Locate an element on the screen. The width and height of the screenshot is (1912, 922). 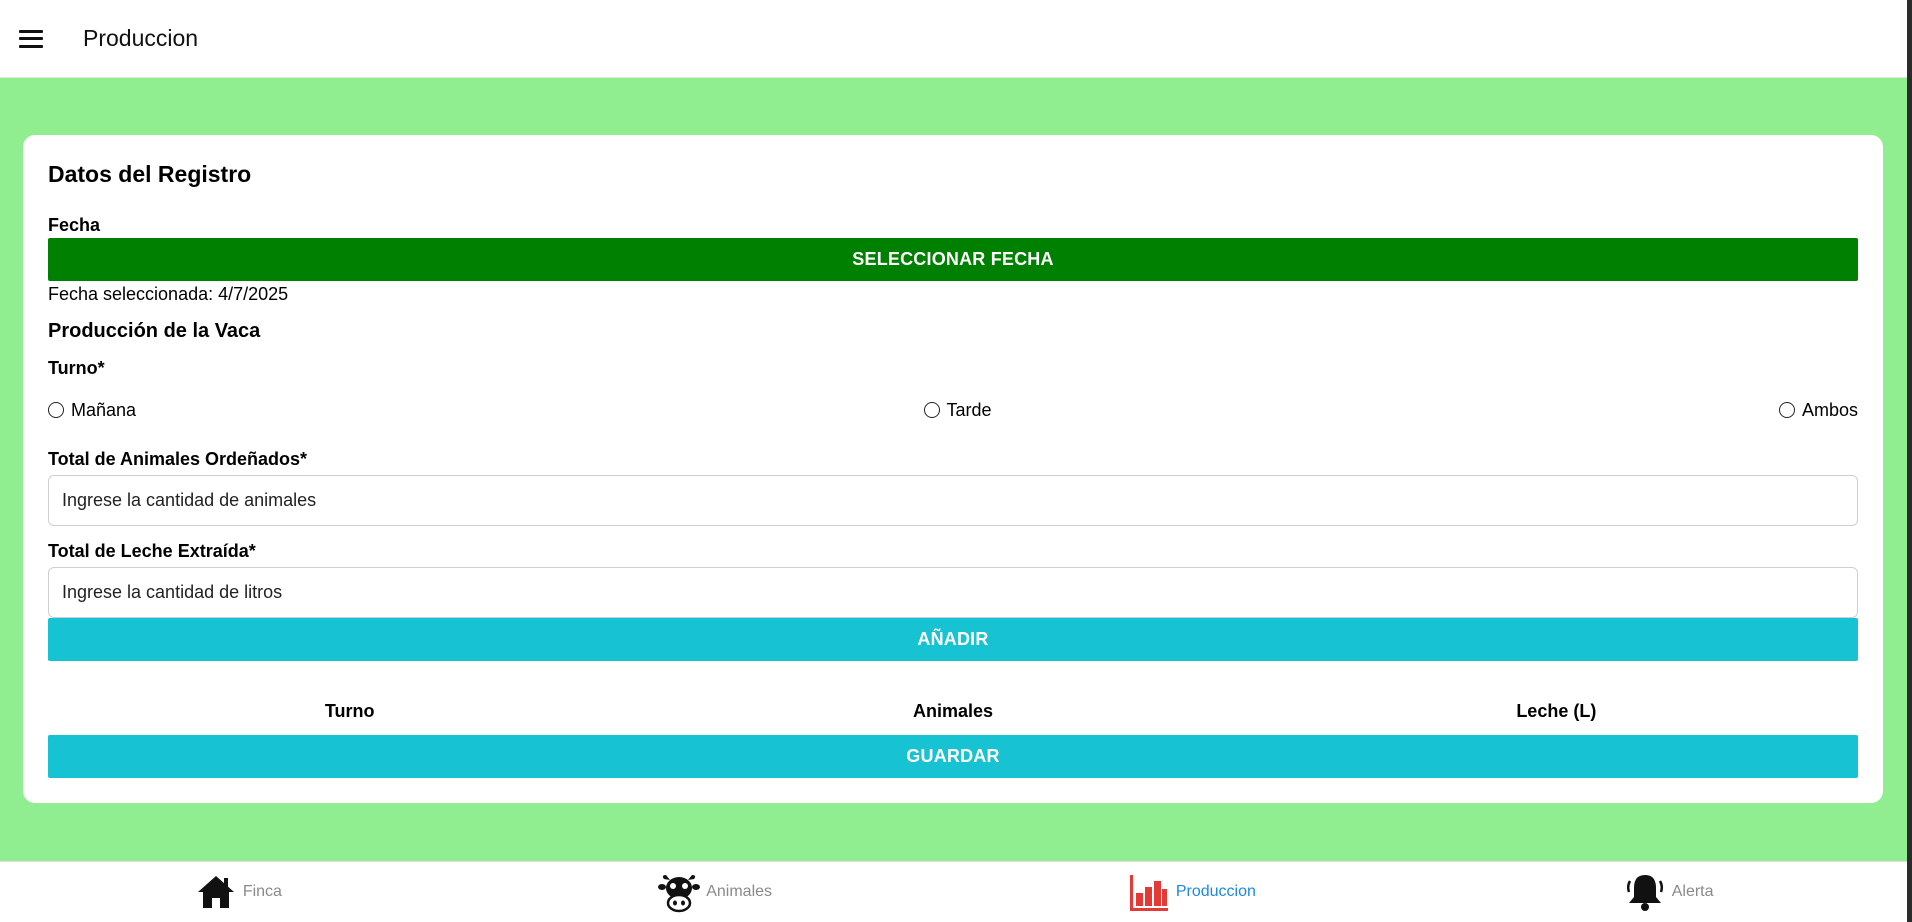
leche-label: Total de Leche Extraída* is located at coordinates (152, 551).